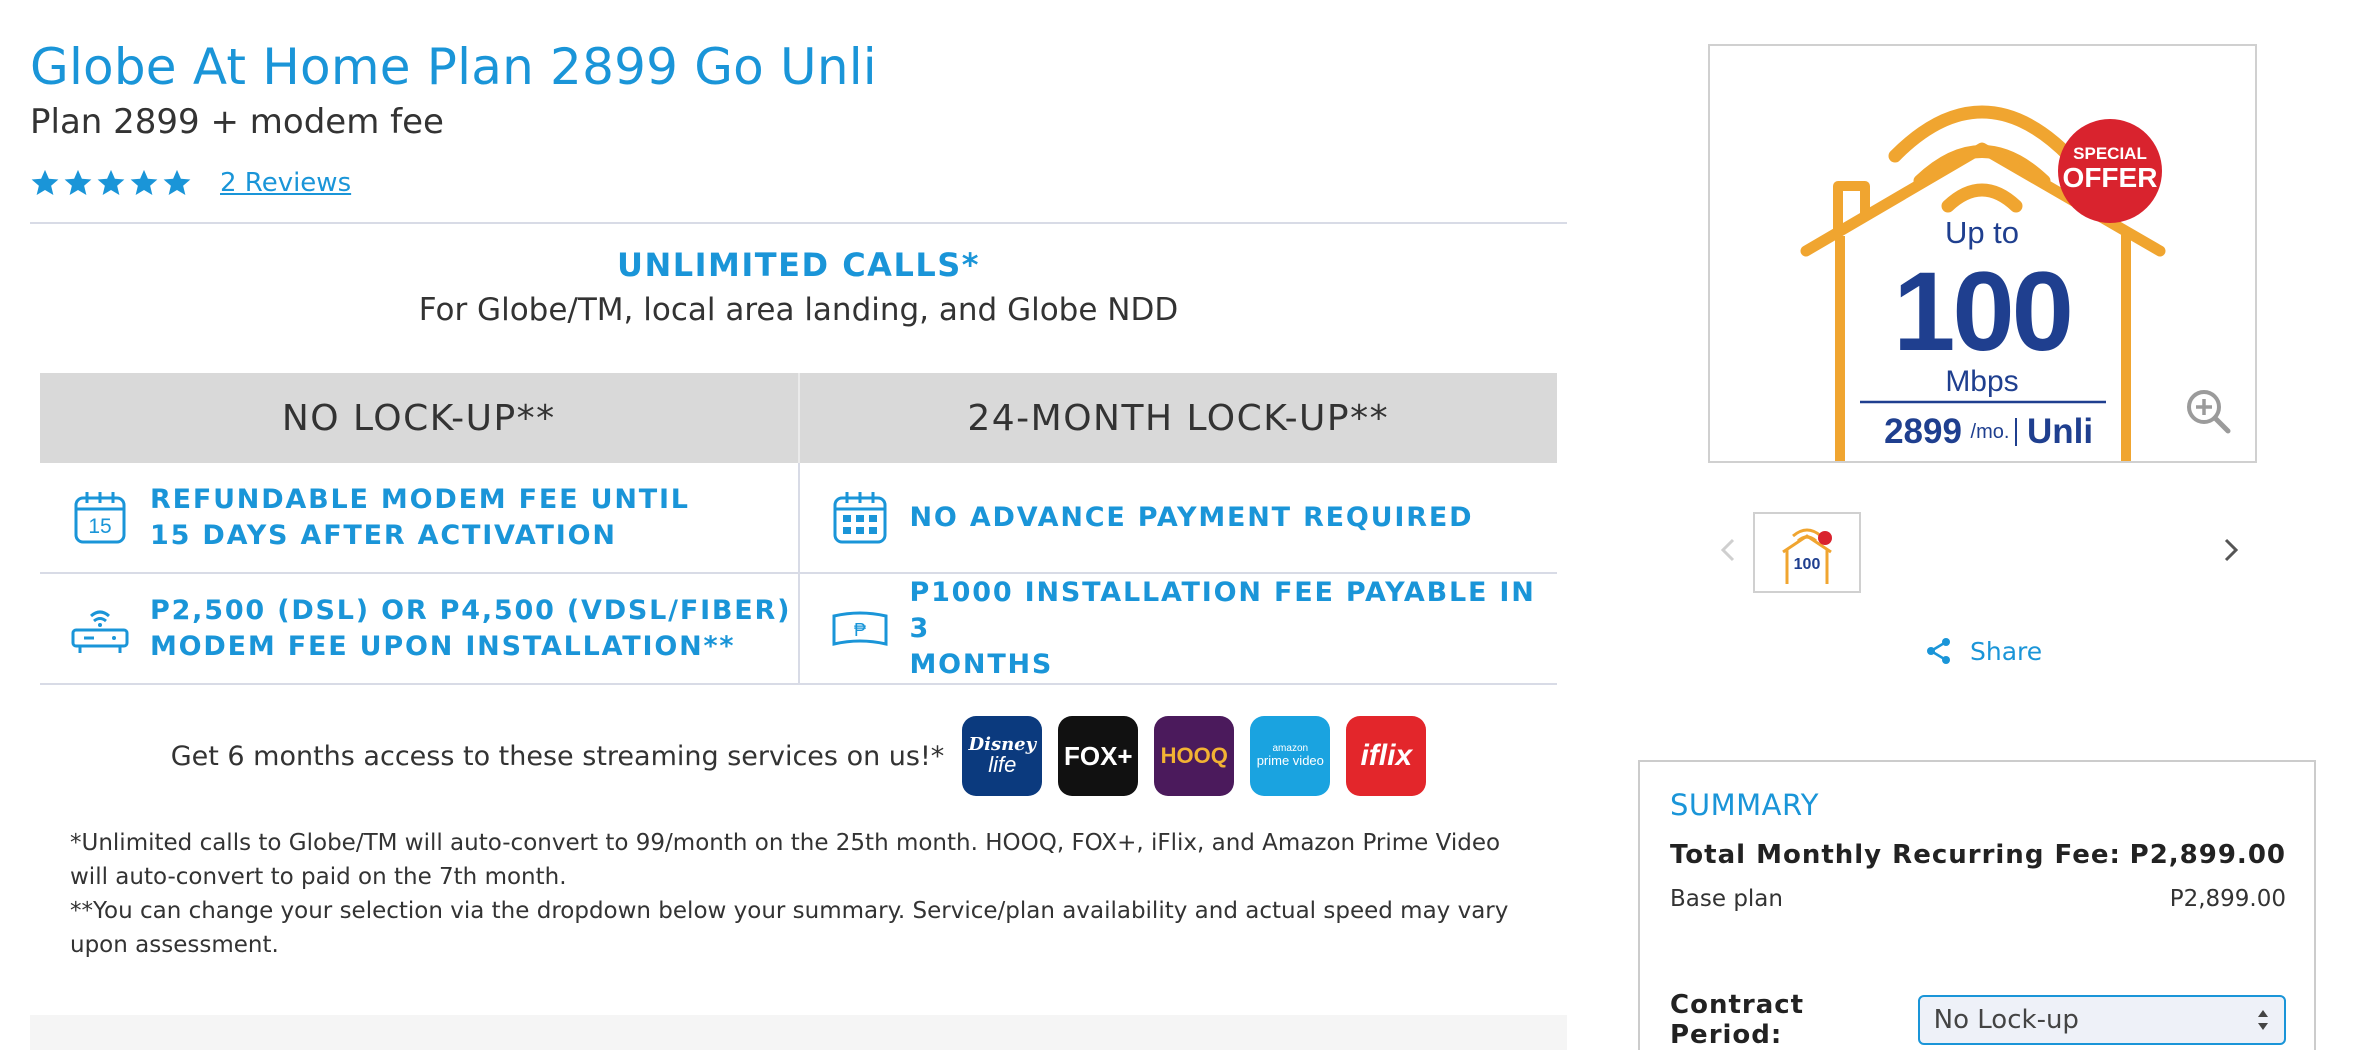 The image size is (2358, 1050). Describe the element at coordinates (2110, 153) in the screenshot. I see `badge-line1: SPECIAL` at that location.